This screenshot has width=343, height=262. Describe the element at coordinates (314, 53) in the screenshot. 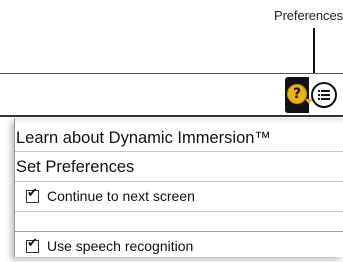

I see `callout-line` at that location.